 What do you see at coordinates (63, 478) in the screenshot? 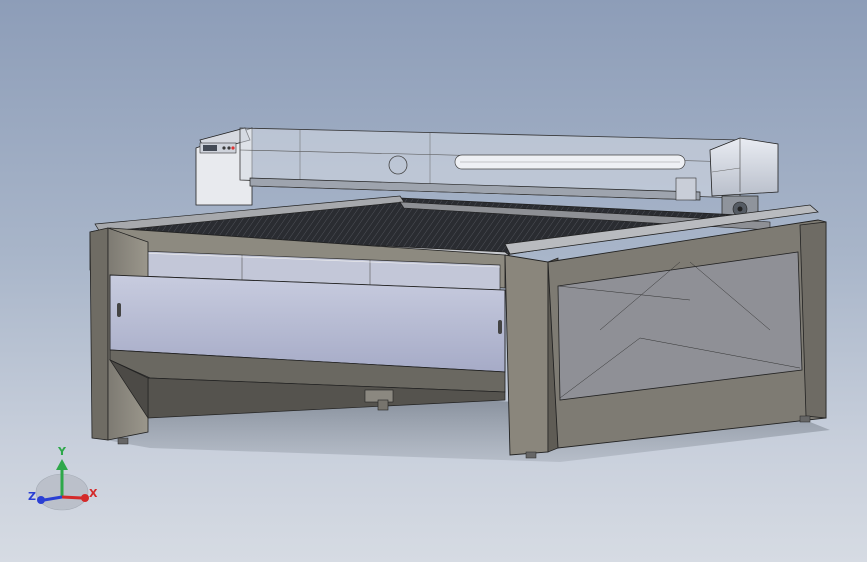
I see `axis-triad: Y X Z` at bounding box center [63, 478].